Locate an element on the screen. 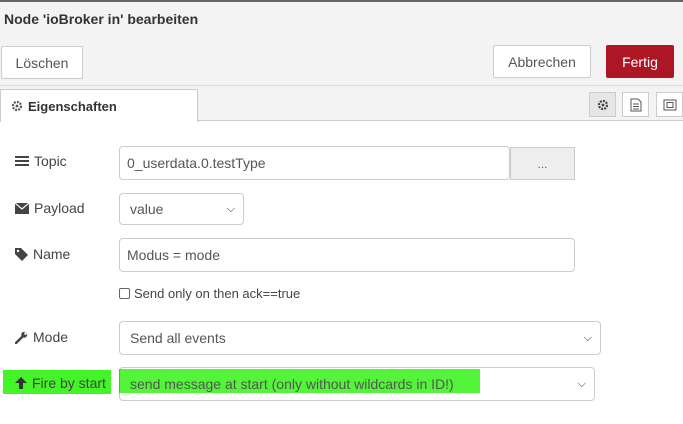 Image resolution: width=683 pixels, height=424 pixels. mode-label: Mode is located at coordinates (41, 337).